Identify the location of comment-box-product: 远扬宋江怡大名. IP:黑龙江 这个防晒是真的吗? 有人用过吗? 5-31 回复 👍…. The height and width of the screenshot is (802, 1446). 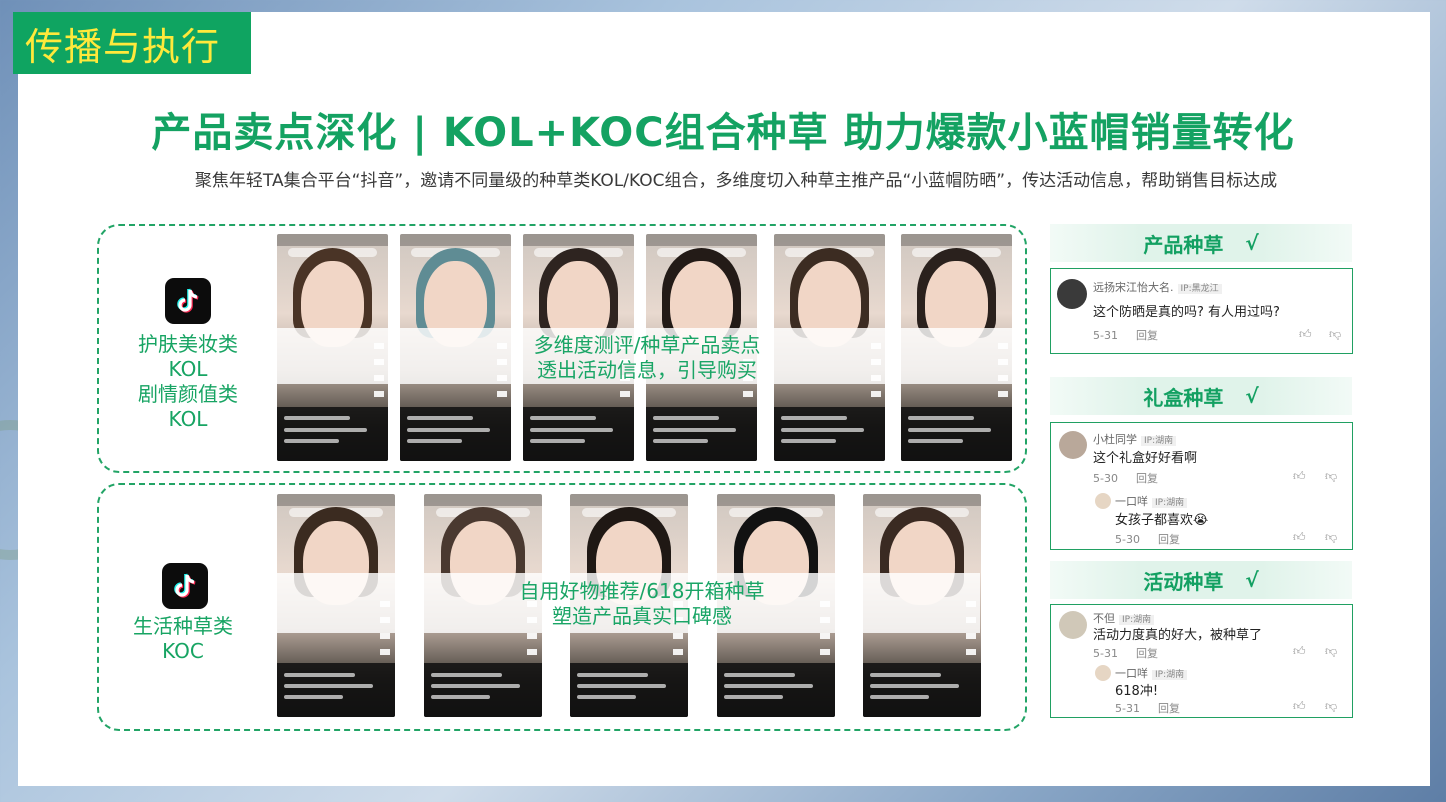
(1201, 311).